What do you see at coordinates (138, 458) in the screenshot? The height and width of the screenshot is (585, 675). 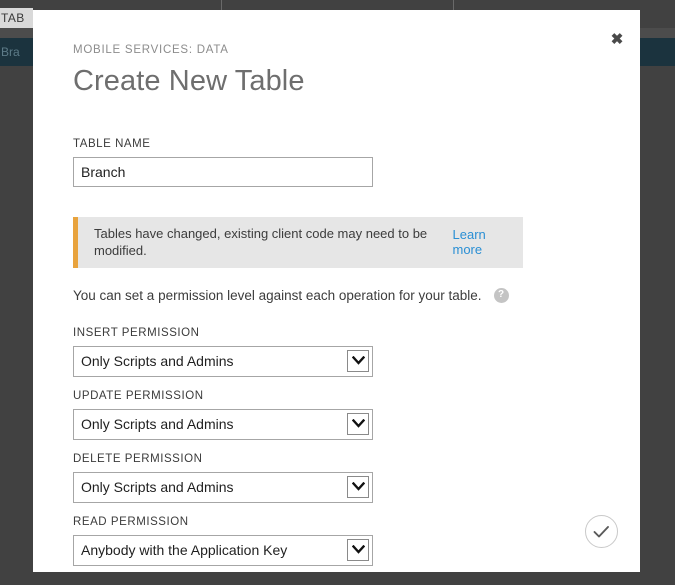 I see `delete-permission-label: DELETE PERMISSION` at bounding box center [138, 458].